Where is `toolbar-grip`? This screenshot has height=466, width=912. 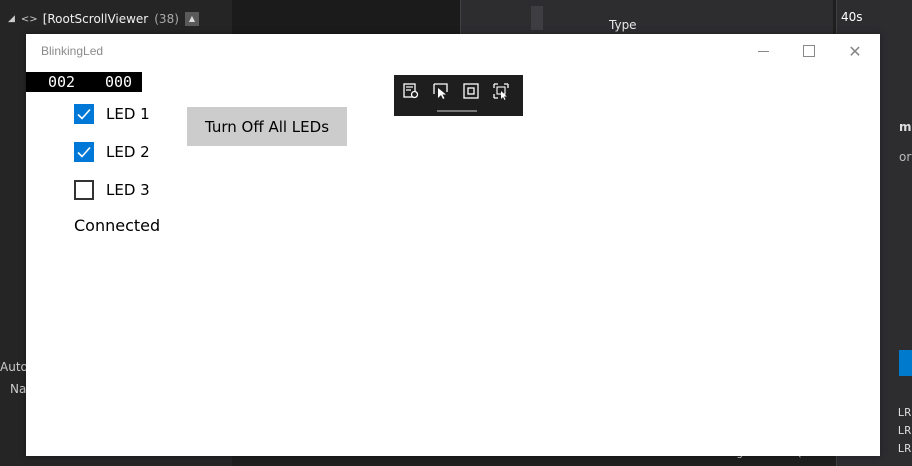 toolbar-grip is located at coordinates (457, 111).